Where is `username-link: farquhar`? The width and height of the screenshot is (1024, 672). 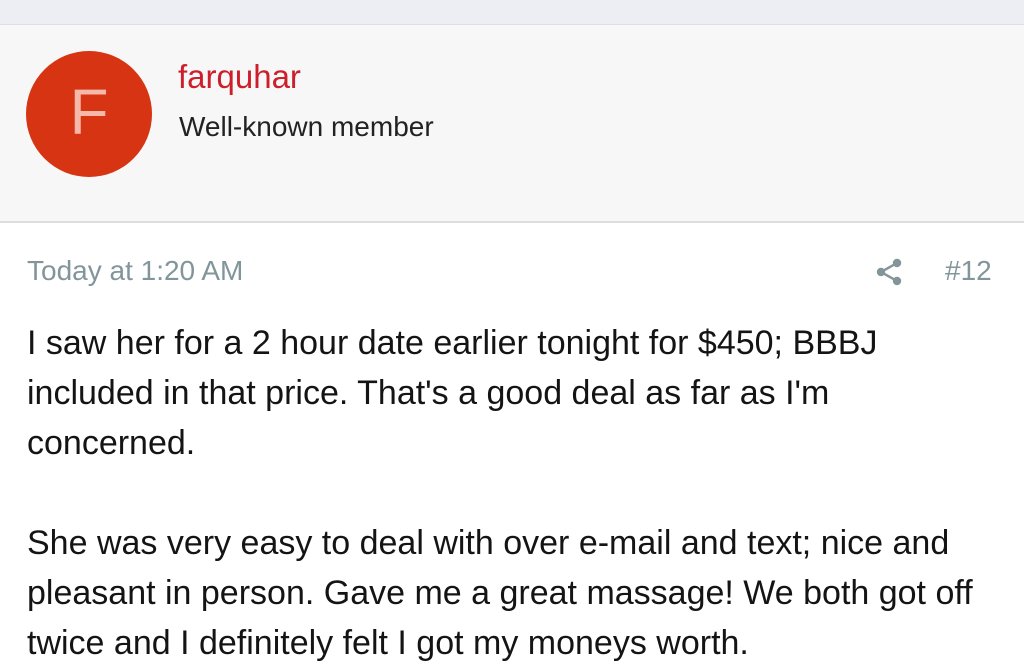 username-link: farquhar is located at coordinates (239, 77).